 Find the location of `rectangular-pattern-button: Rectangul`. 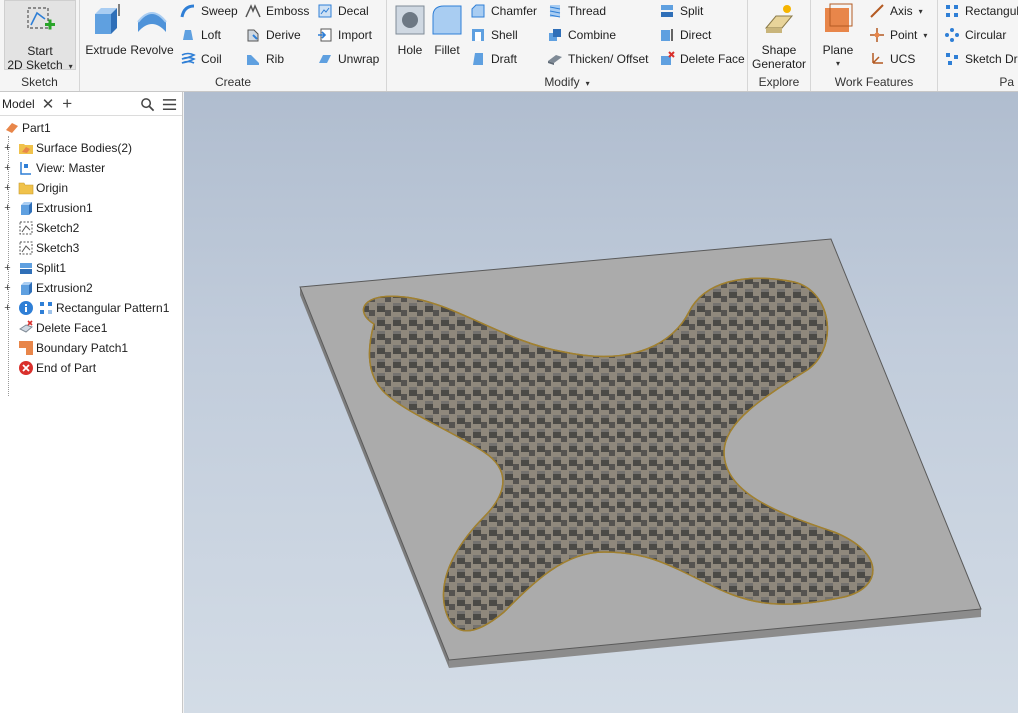

rectangular-pattern-button: Rectangul is located at coordinates (981, 11).